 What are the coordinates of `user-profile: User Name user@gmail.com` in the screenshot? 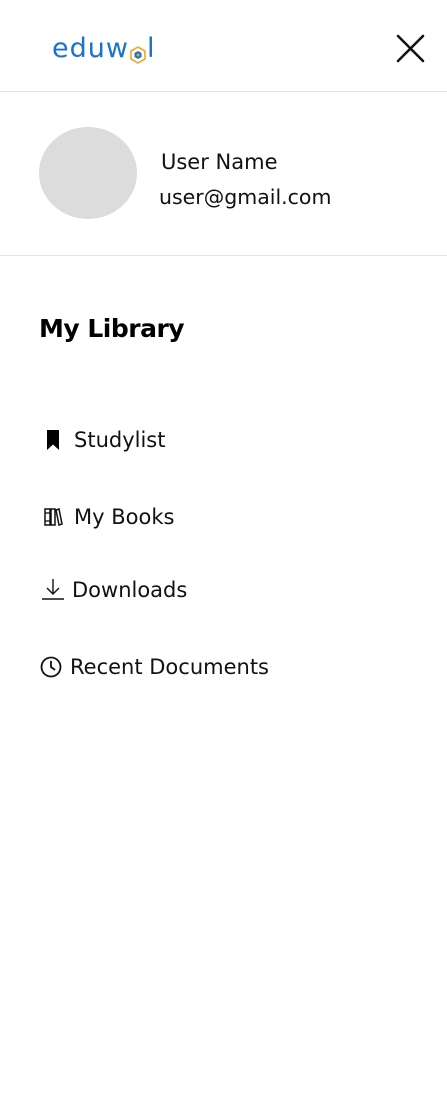 It's located at (223, 174).